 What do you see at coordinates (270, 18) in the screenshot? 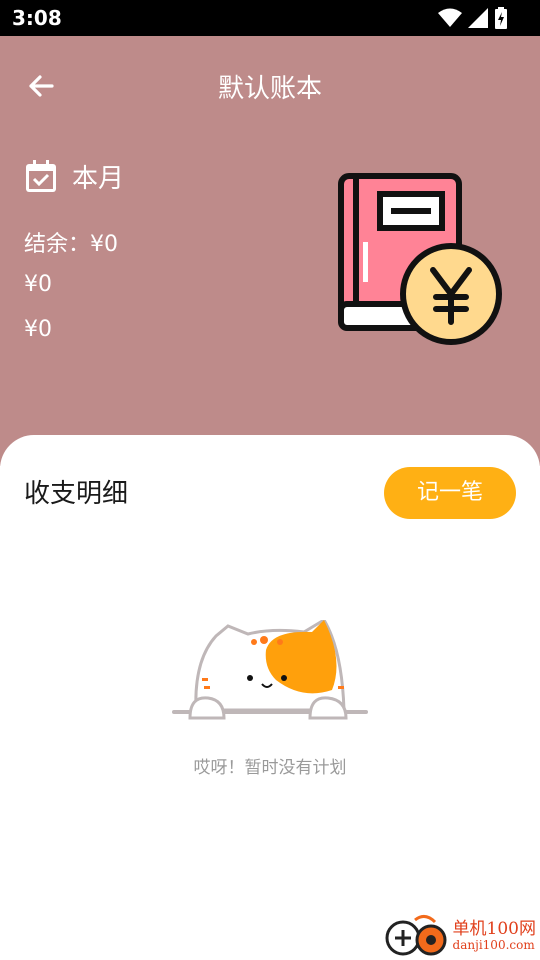
I see `status-bar: 3:08` at bounding box center [270, 18].